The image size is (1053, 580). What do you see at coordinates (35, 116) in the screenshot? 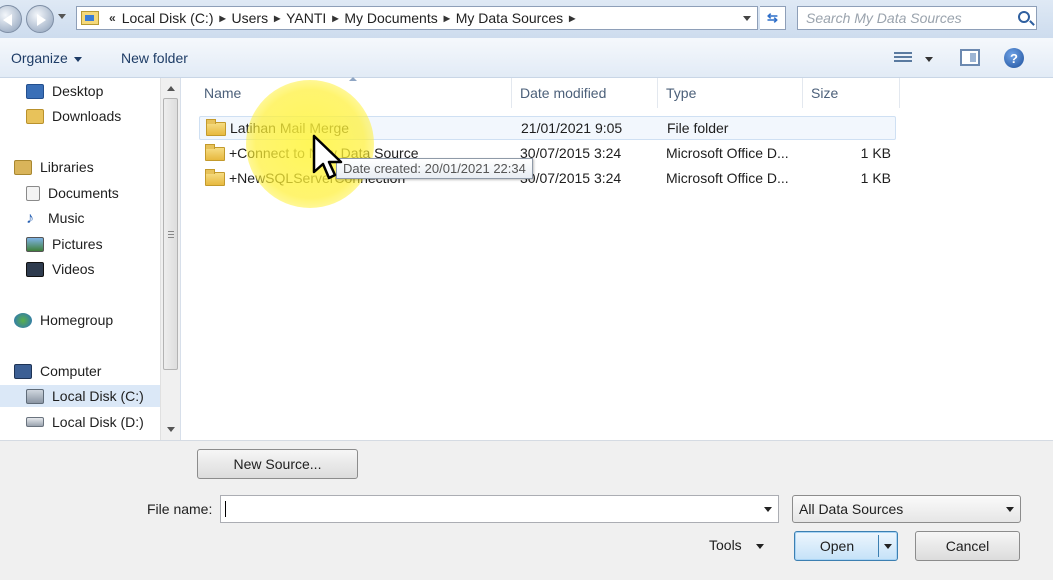
I see `downloads-icon` at bounding box center [35, 116].